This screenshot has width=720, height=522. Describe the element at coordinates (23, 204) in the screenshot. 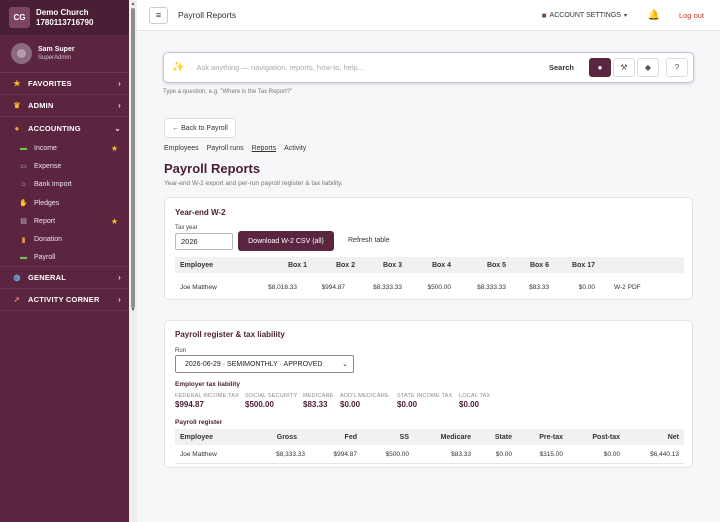

I see `handshake-icon: ✋` at that location.